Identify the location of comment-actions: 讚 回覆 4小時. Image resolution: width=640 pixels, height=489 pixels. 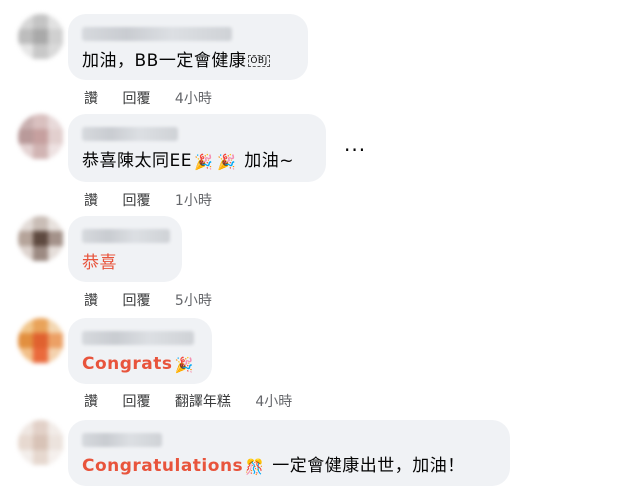
(158, 98).